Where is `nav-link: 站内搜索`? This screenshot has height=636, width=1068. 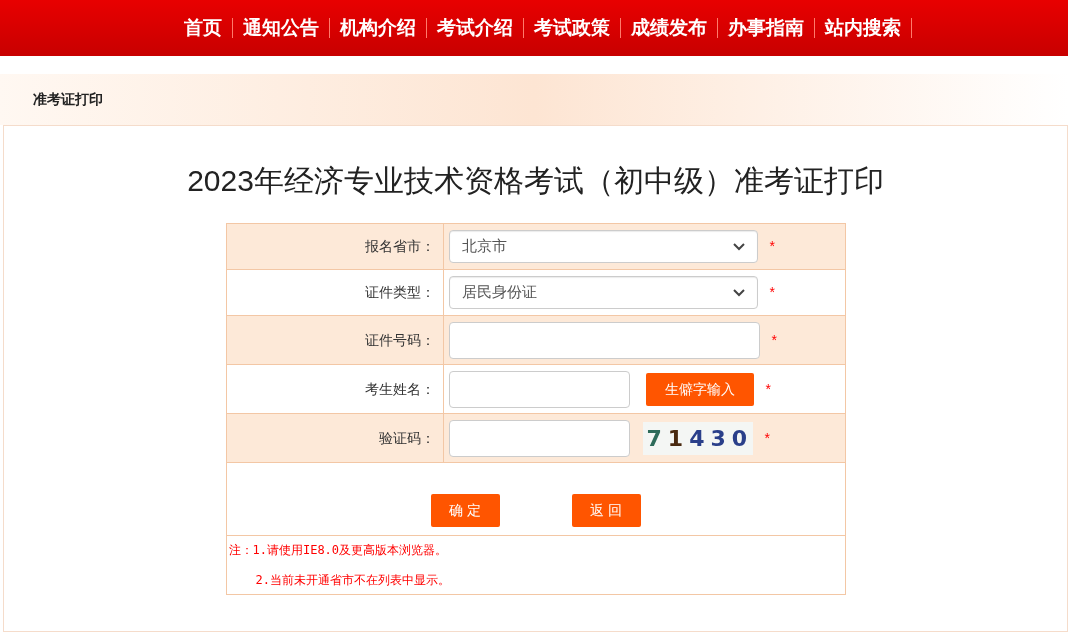 nav-link: 站内搜索 is located at coordinates (863, 28).